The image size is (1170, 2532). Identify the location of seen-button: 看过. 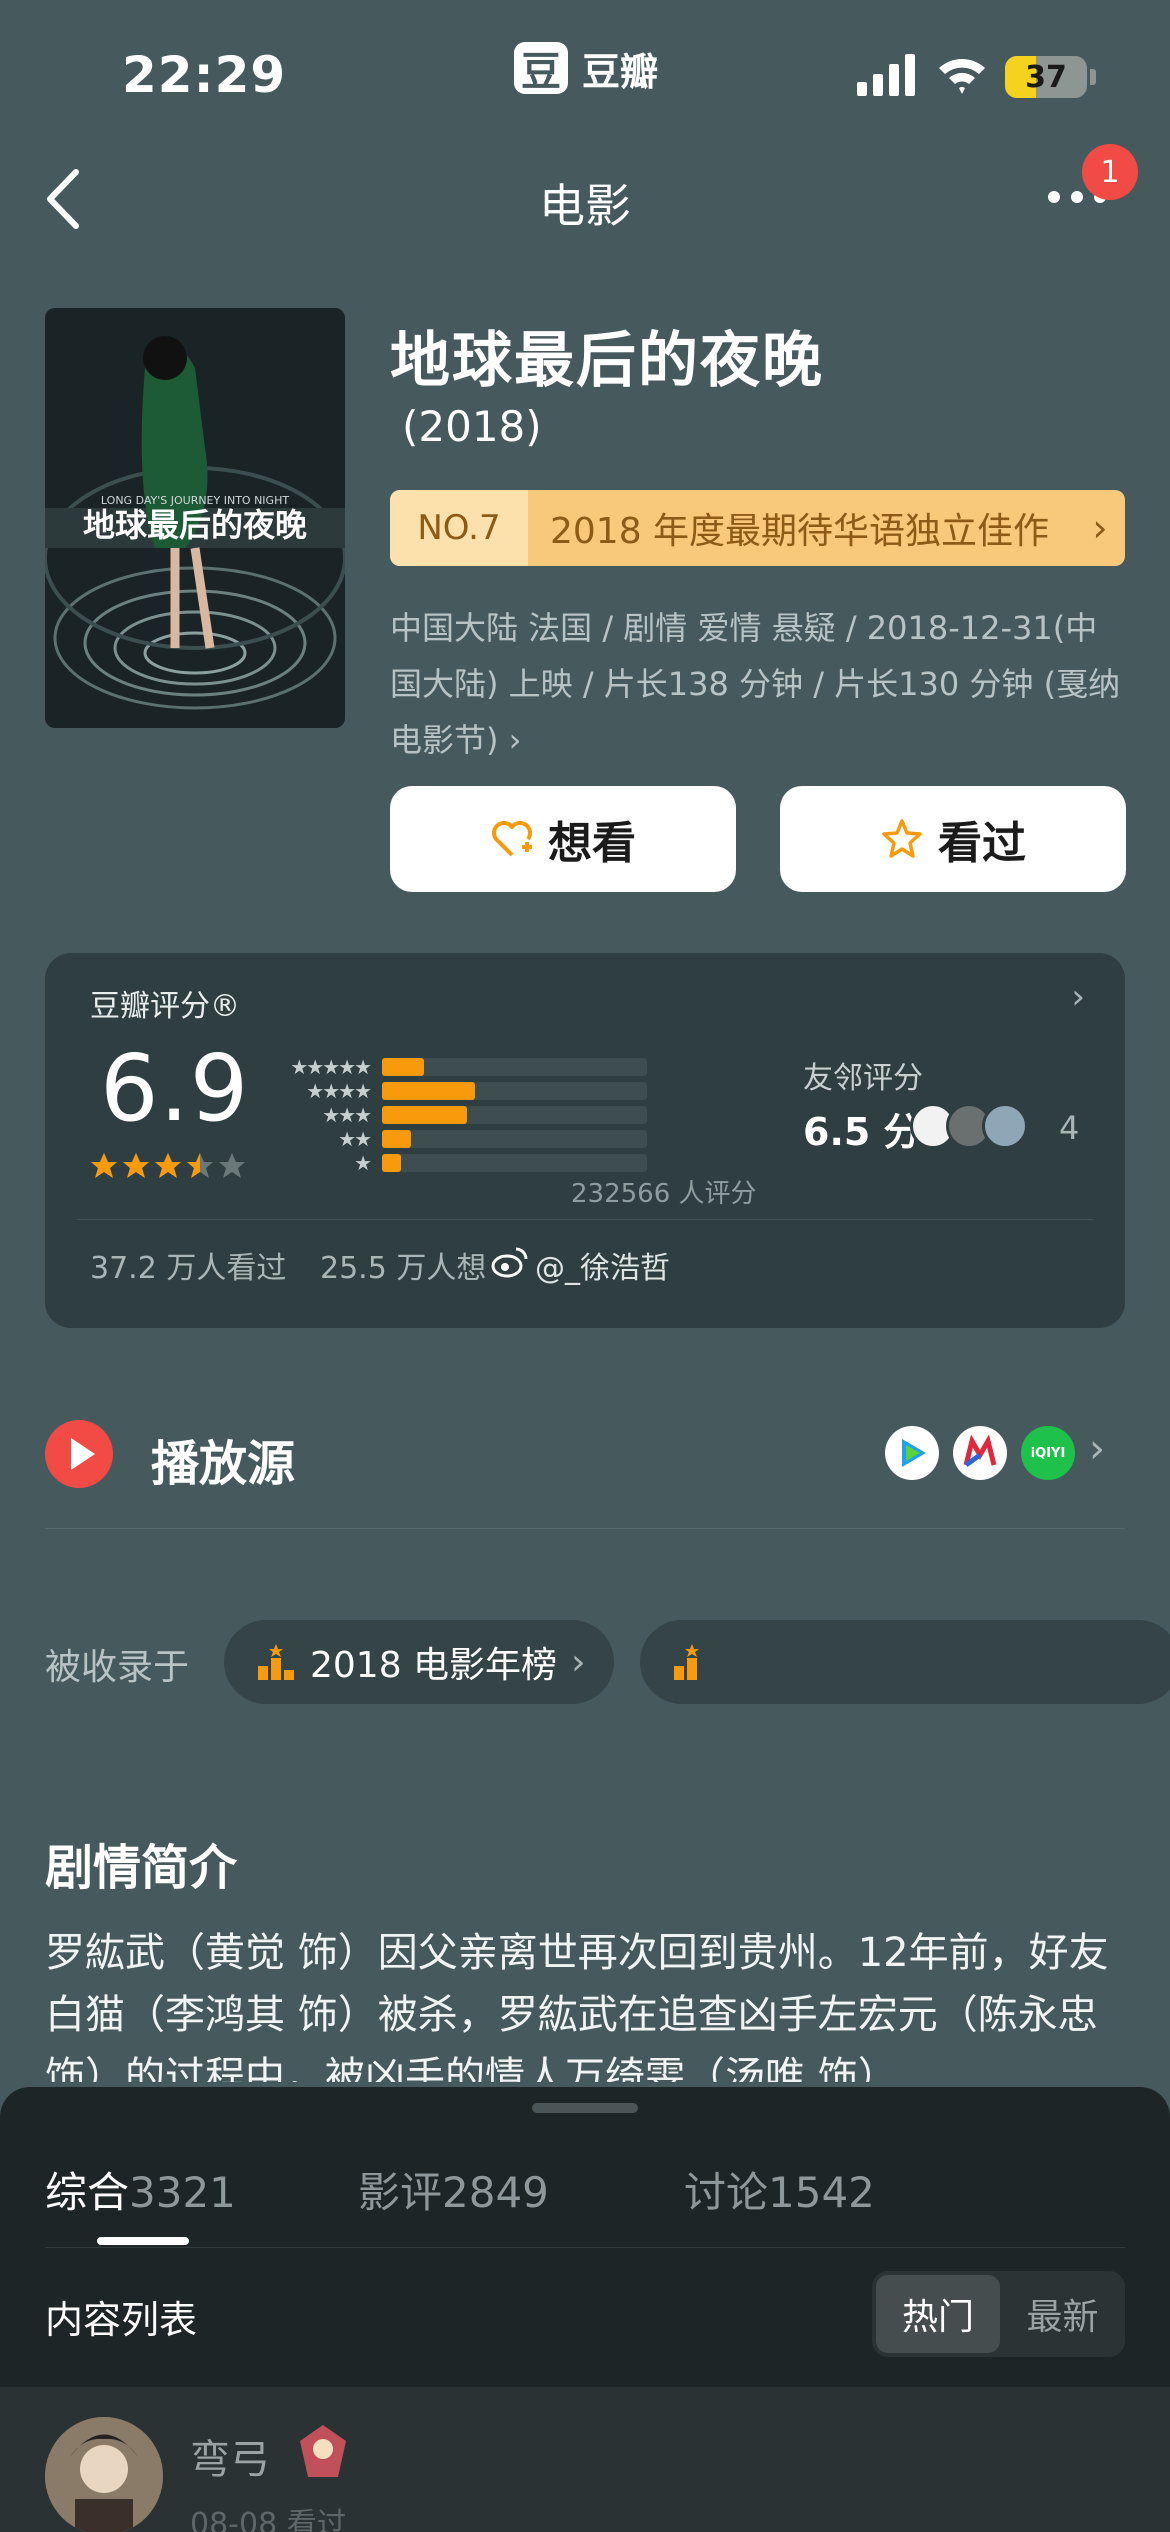
(953, 839).